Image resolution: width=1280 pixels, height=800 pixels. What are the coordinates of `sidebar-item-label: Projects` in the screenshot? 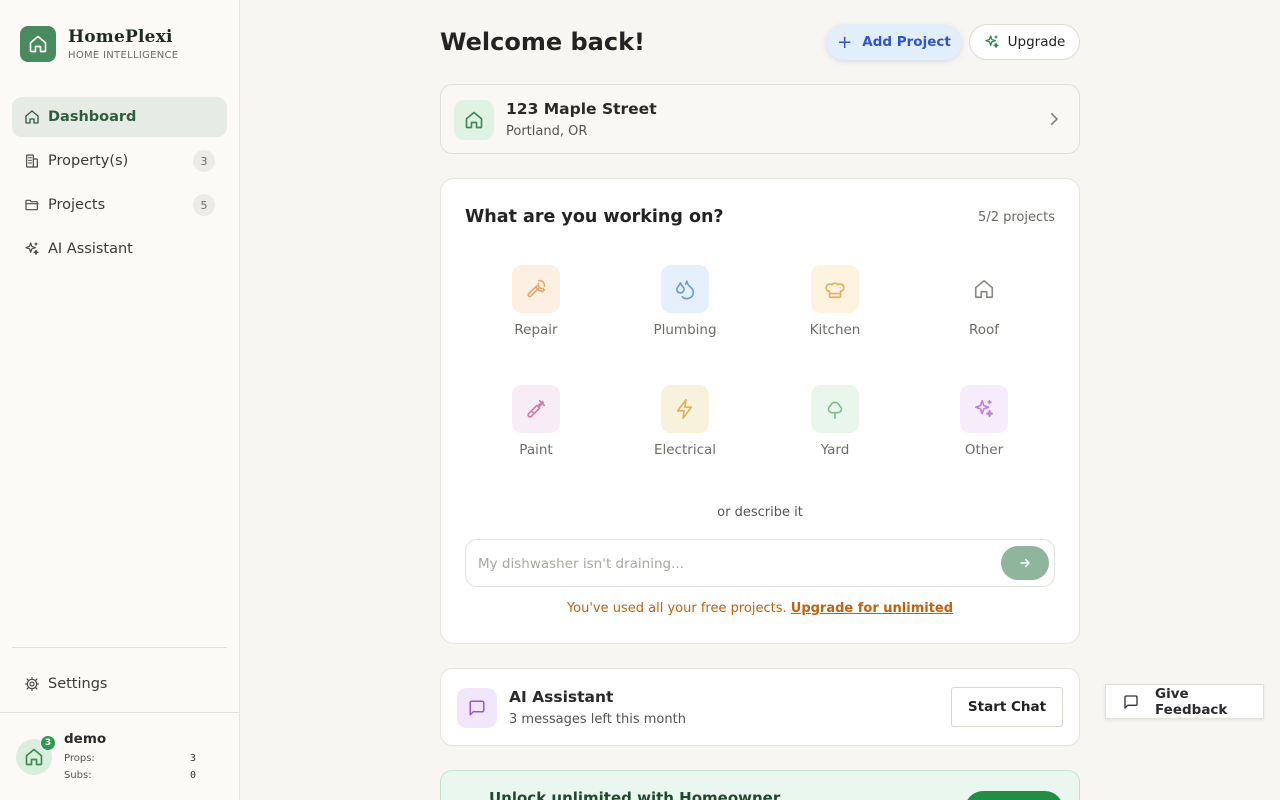 It's located at (77, 205).